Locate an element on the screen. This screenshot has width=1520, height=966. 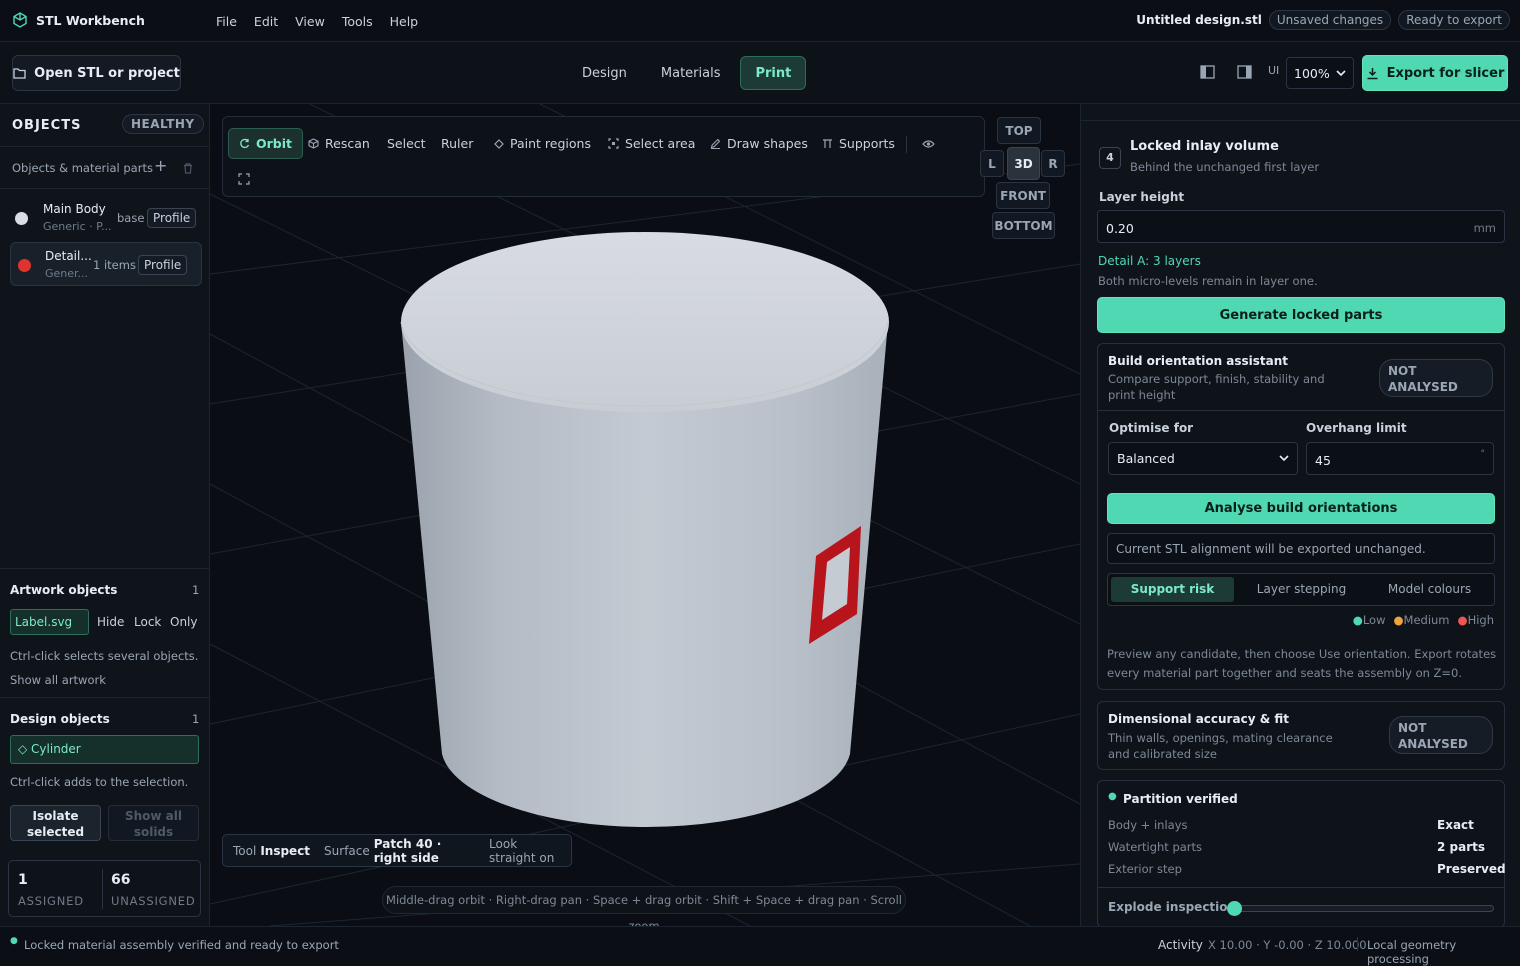
artwork-only: Only is located at coordinates (184, 622).